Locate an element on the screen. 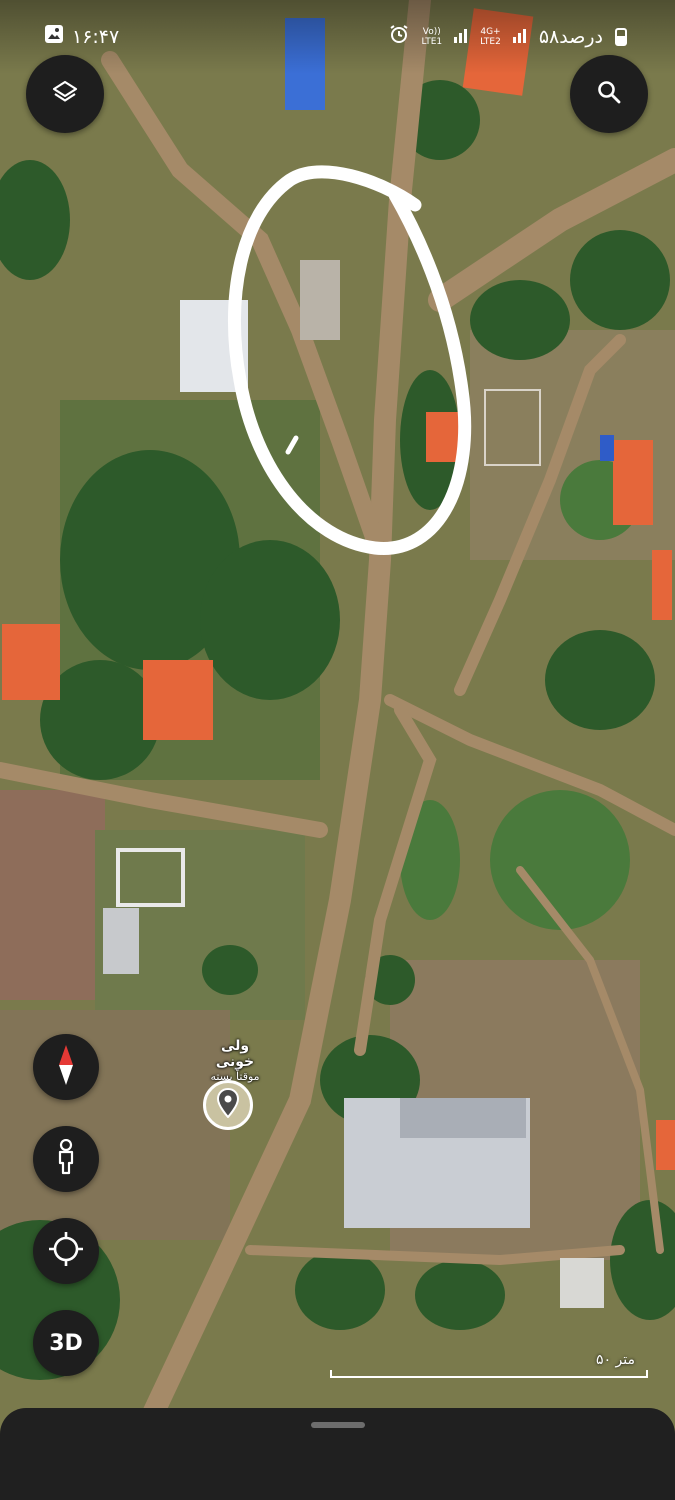 The image size is (675, 1500). my-location-button is located at coordinates (66, 1251).